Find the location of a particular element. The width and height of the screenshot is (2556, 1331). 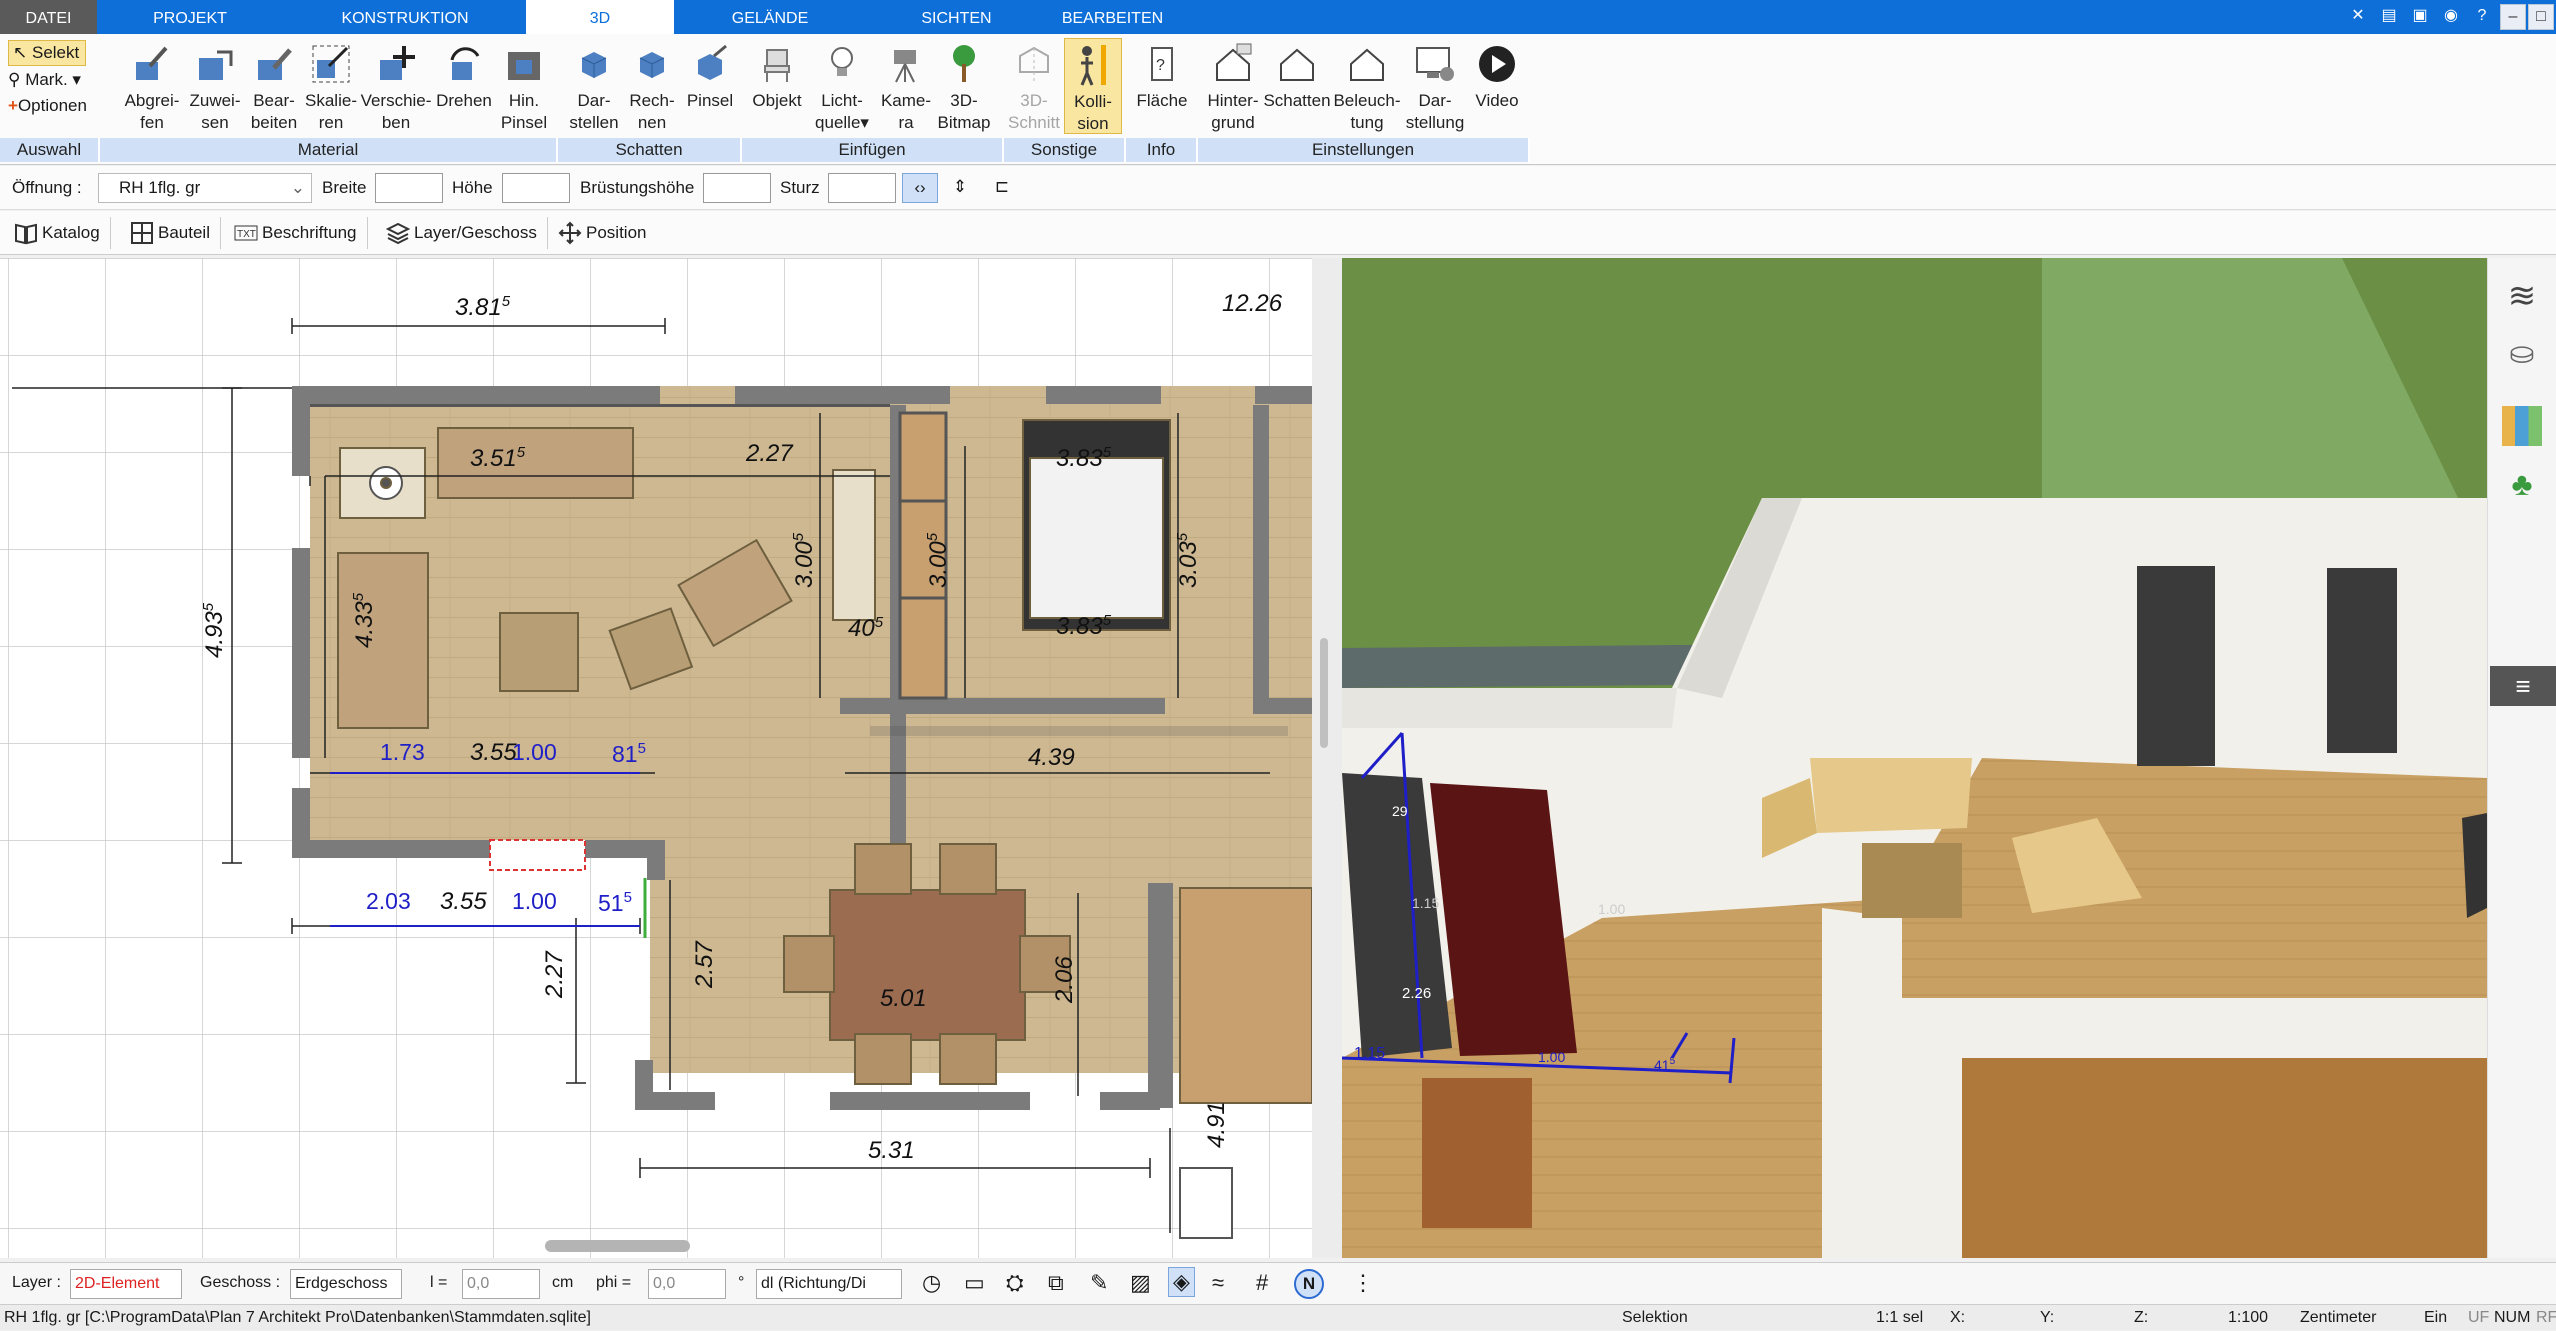

pen-icon: ✎ is located at coordinates (1099, 1283).